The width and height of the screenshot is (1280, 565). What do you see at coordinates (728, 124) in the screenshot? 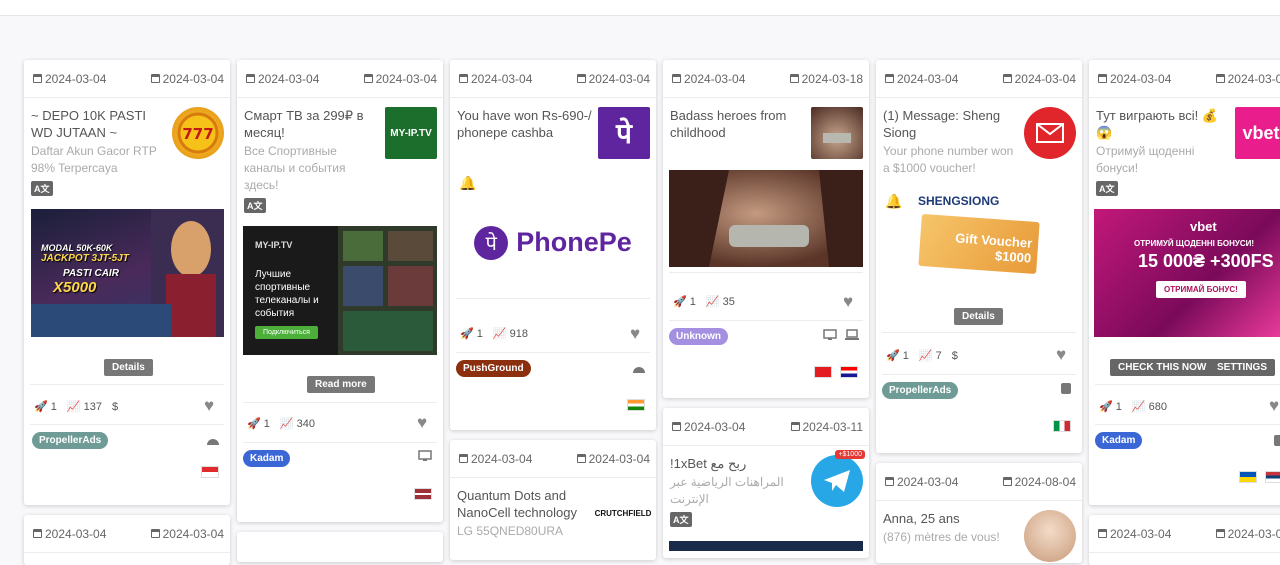
I see `ad-title: Badass heroes from childhood` at bounding box center [728, 124].